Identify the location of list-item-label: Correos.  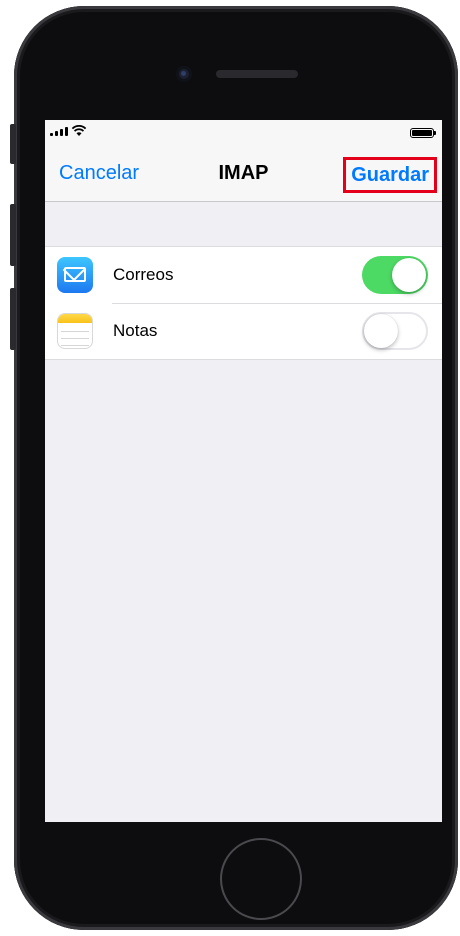
(143, 274).